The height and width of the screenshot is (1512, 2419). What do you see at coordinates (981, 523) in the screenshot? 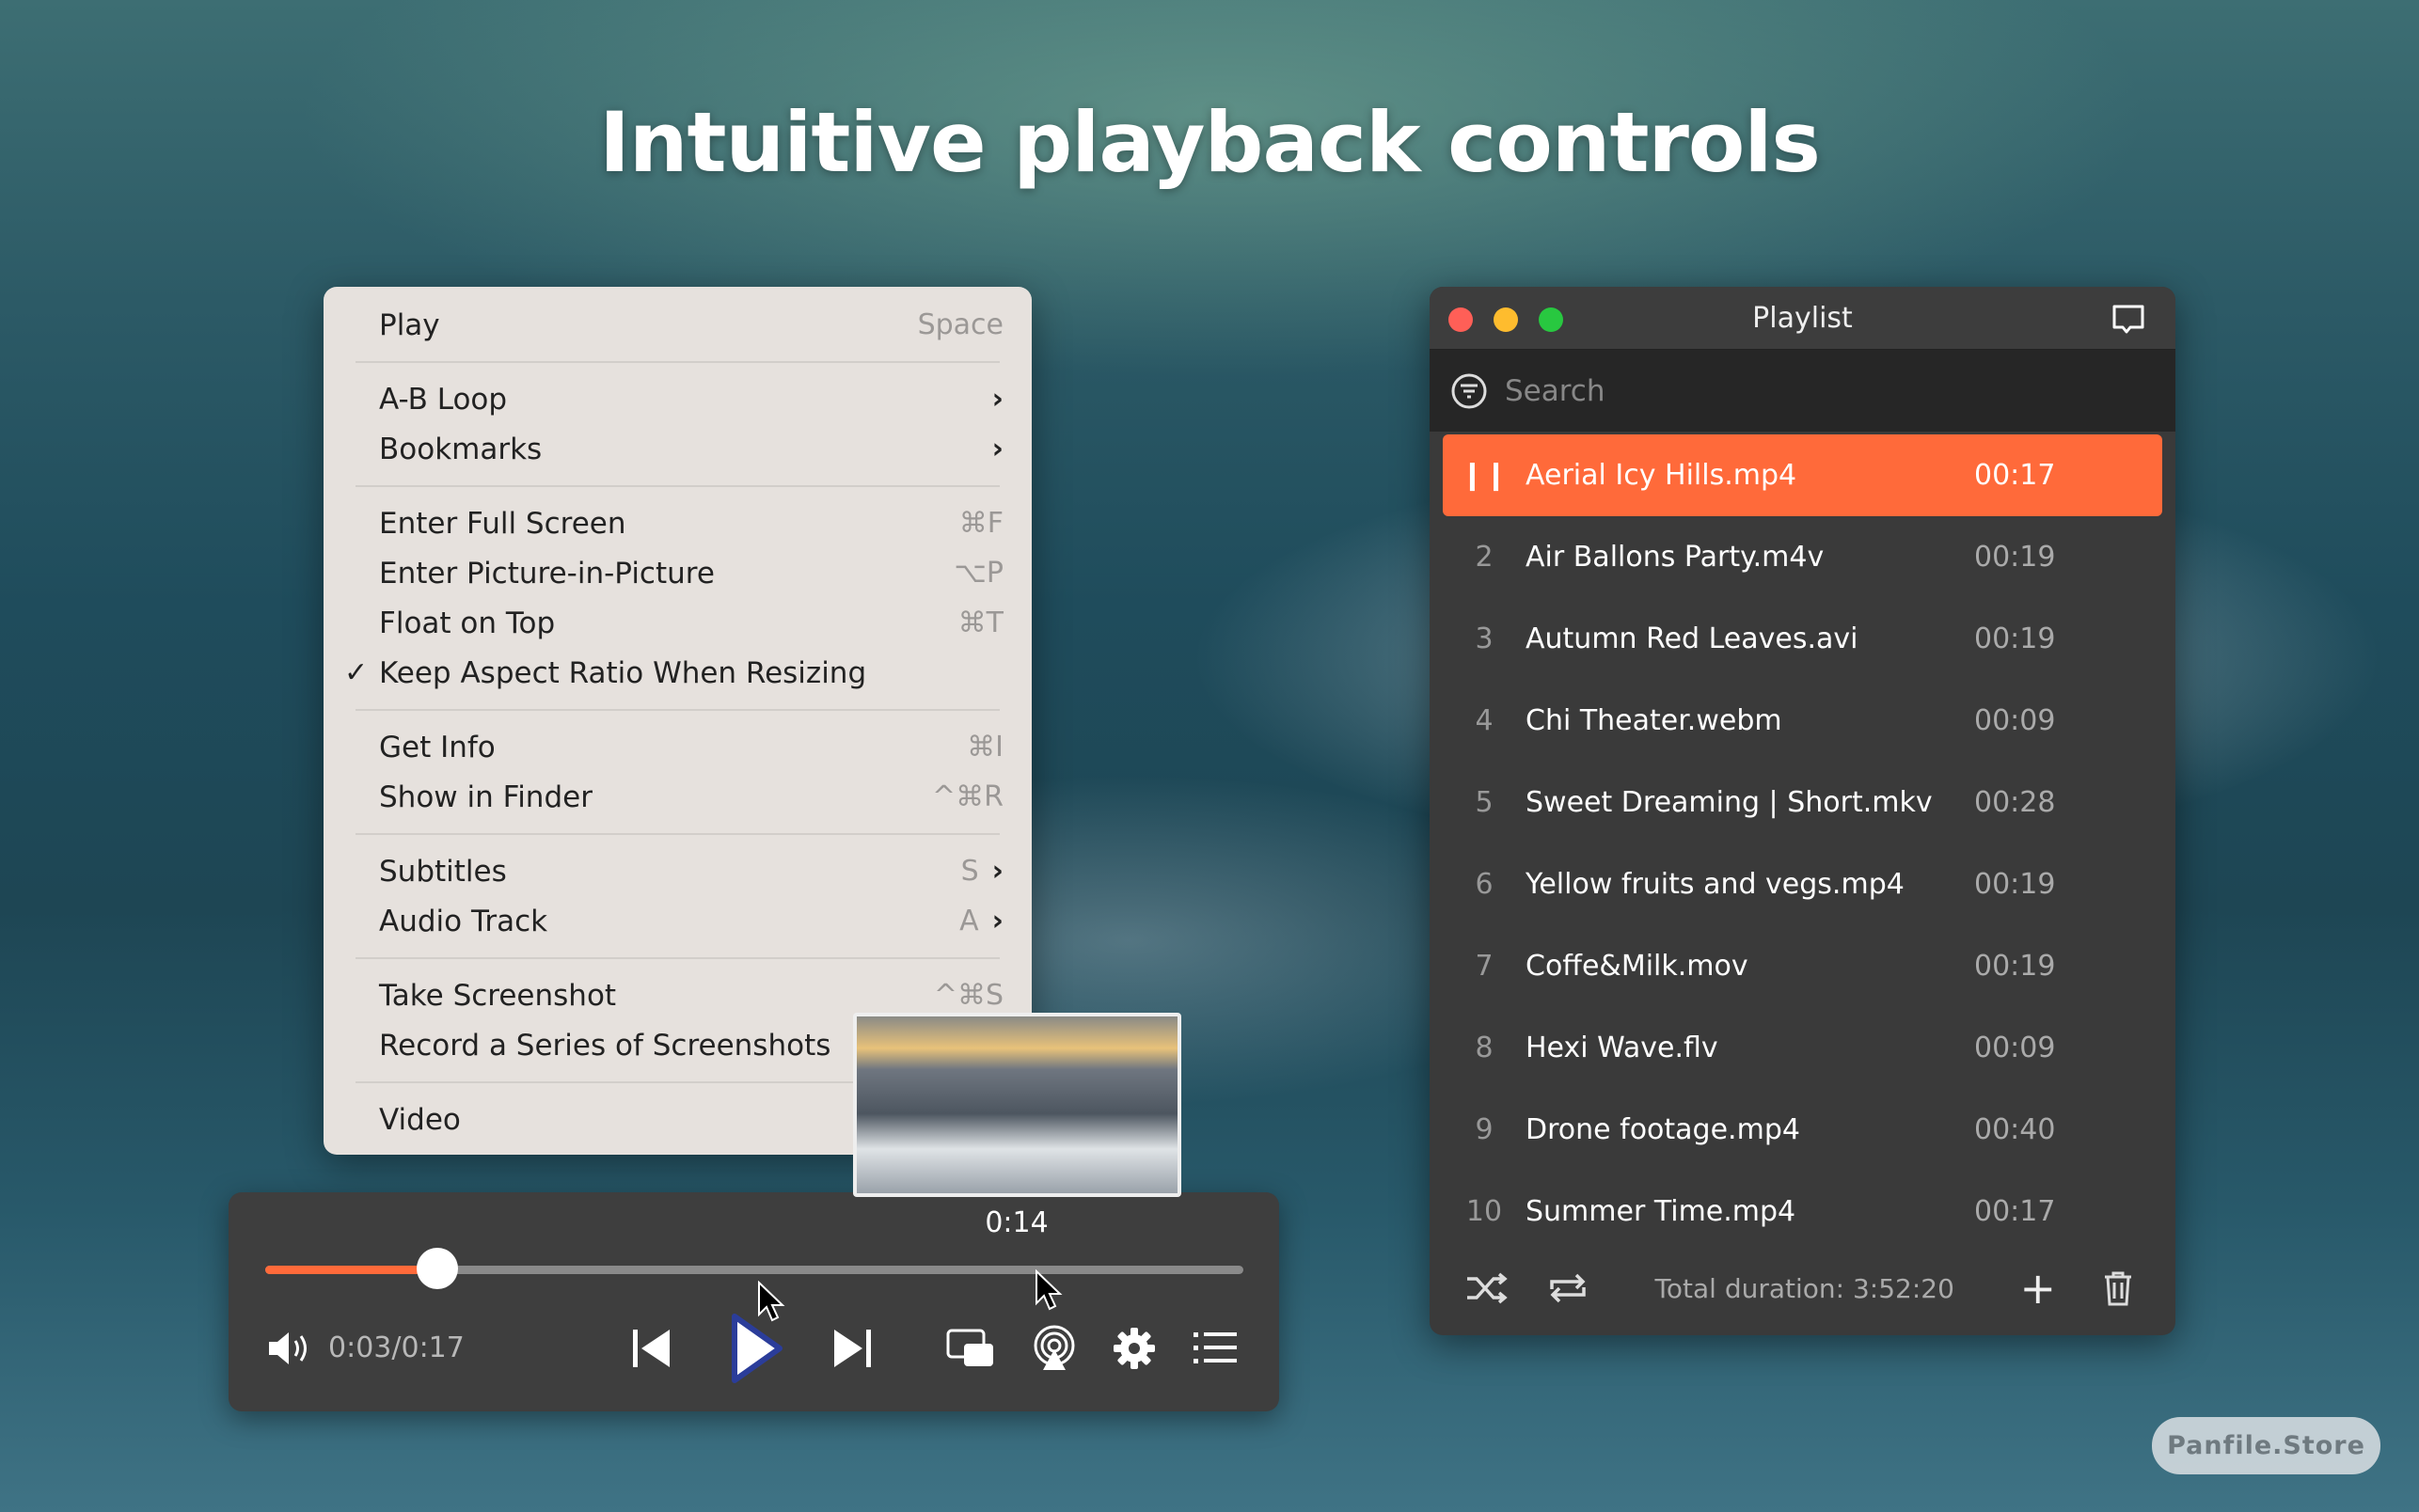
I see `menu-shortcut: ⌘F` at bounding box center [981, 523].